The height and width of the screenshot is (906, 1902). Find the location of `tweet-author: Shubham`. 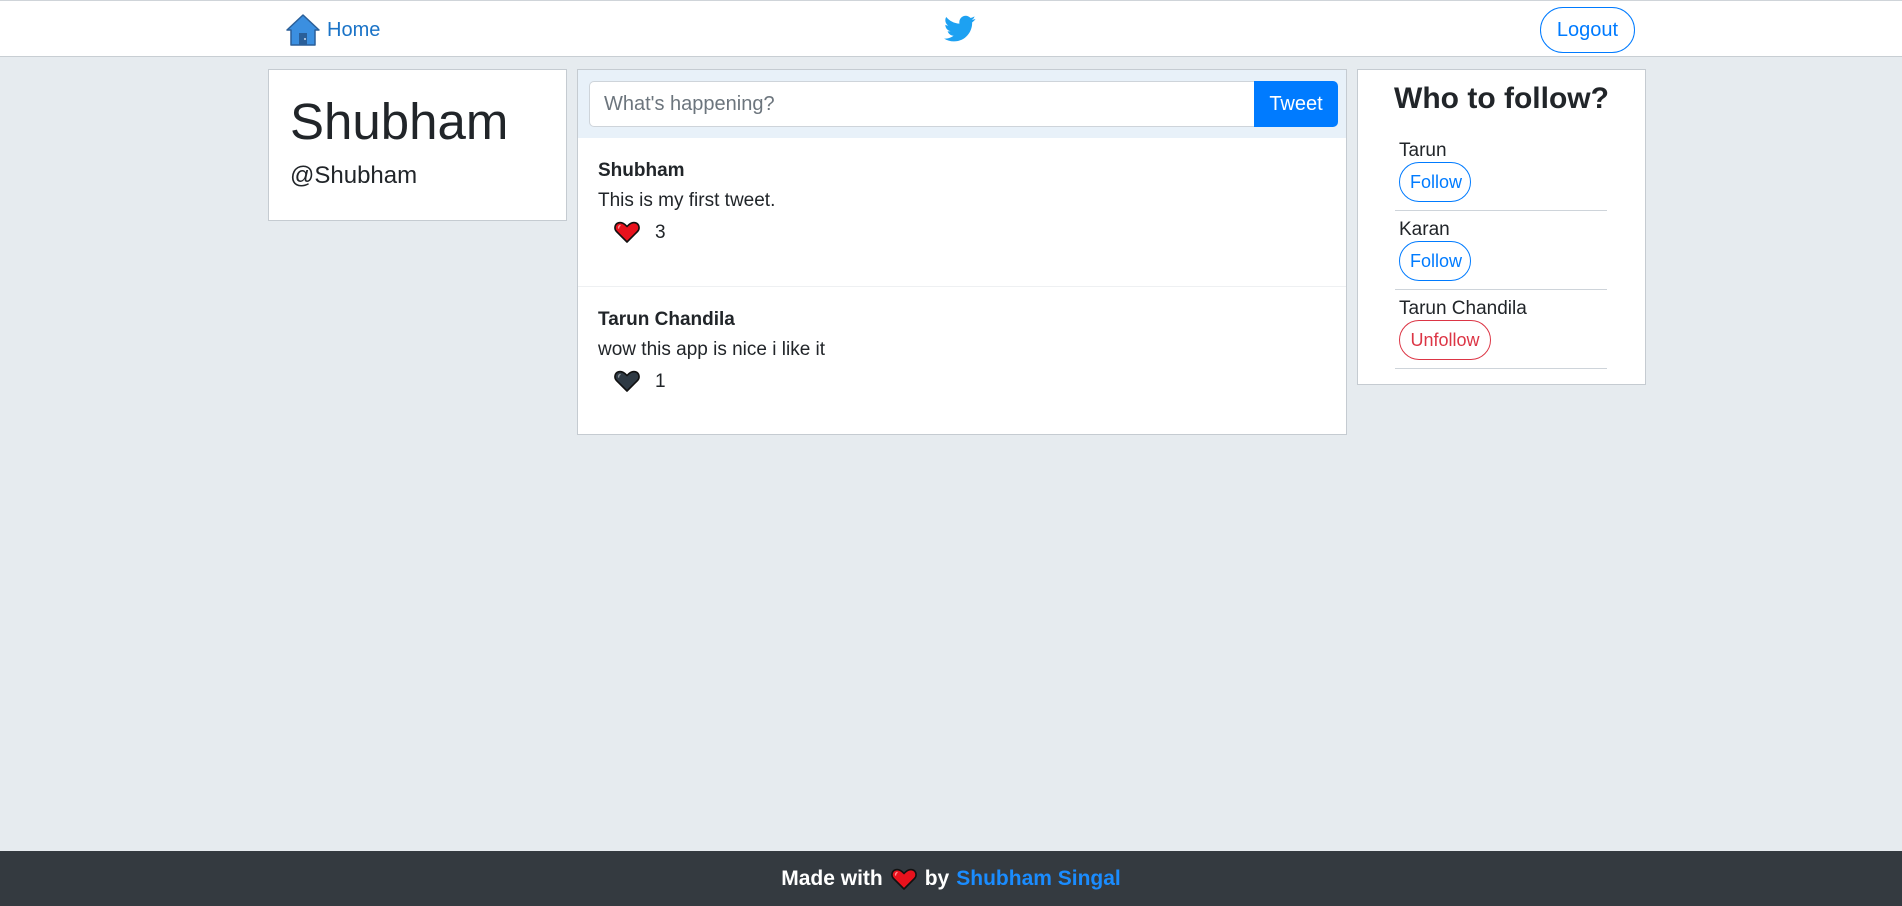

tweet-author: Shubham is located at coordinates (641, 170).